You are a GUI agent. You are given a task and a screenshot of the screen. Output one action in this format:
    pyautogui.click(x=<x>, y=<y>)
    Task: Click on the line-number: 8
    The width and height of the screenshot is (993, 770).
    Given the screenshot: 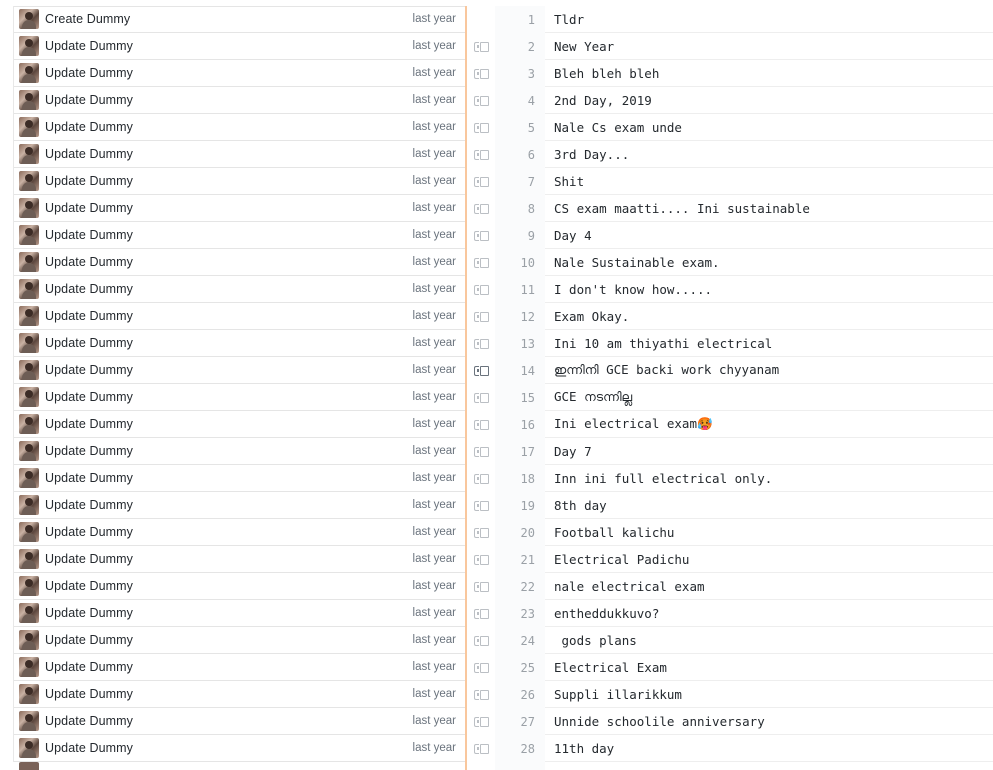 What is the action you would take?
    pyautogui.click(x=520, y=208)
    